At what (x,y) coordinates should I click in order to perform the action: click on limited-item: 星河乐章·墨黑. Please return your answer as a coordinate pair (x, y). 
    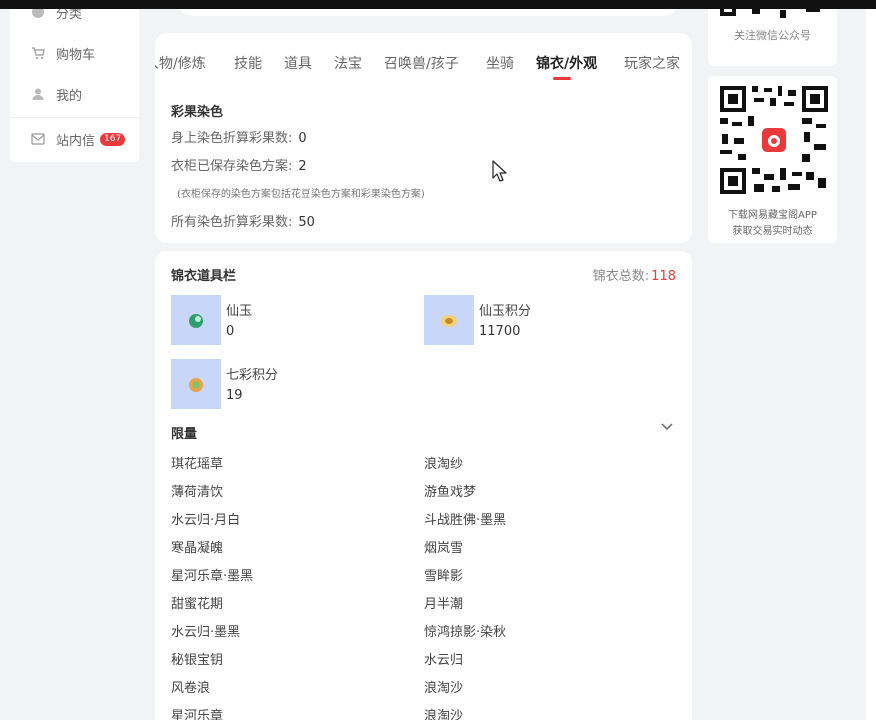
    Looking at the image, I should click on (212, 574).